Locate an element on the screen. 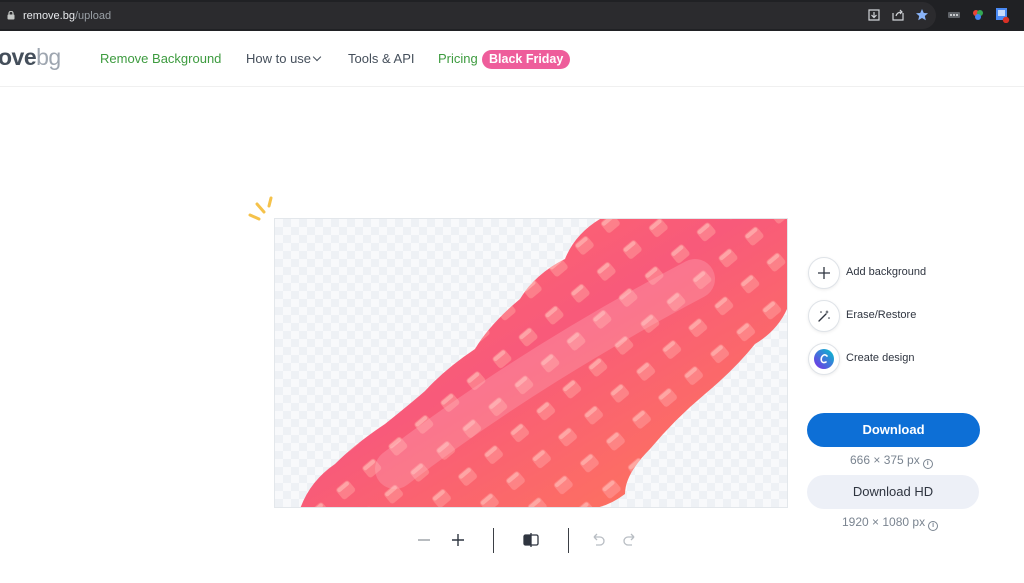 Image resolution: width=1024 pixels, height=583 pixels. download-icon is located at coordinates (874, 15).